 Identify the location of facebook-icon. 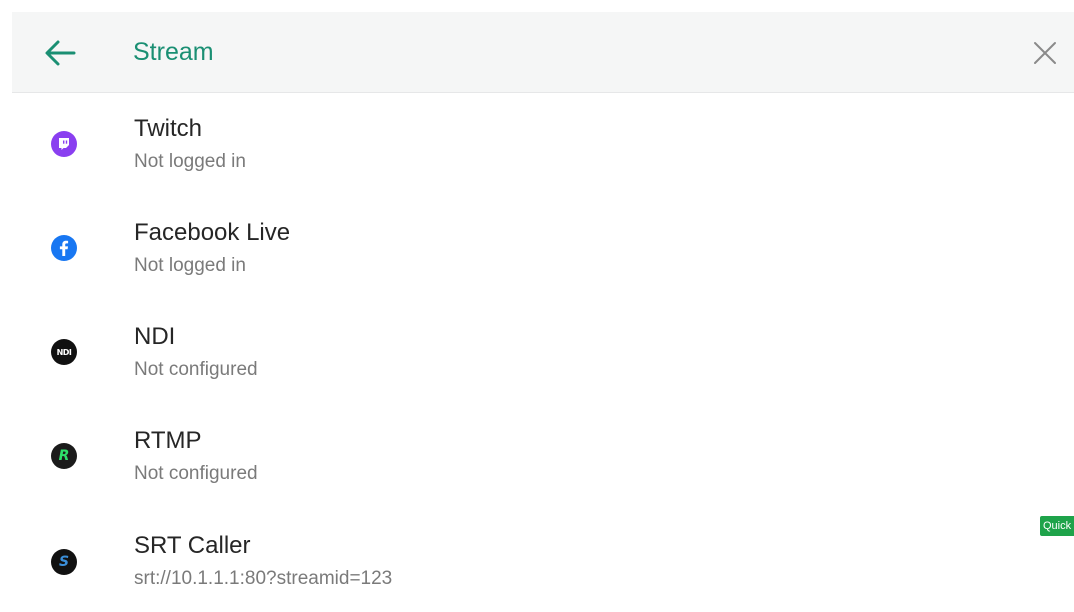
(64, 248).